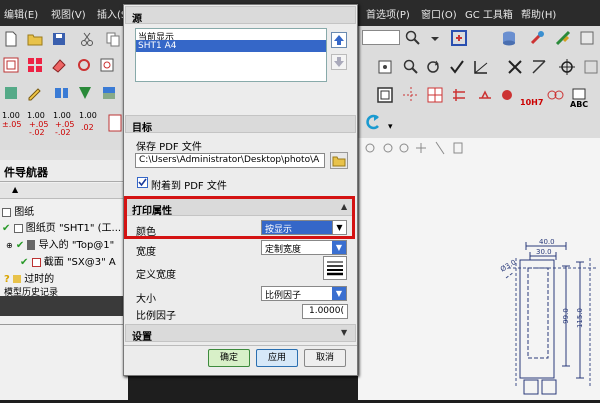 The height and width of the screenshot is (403, 600). I want to click on move-up-button, so click(339, 40).